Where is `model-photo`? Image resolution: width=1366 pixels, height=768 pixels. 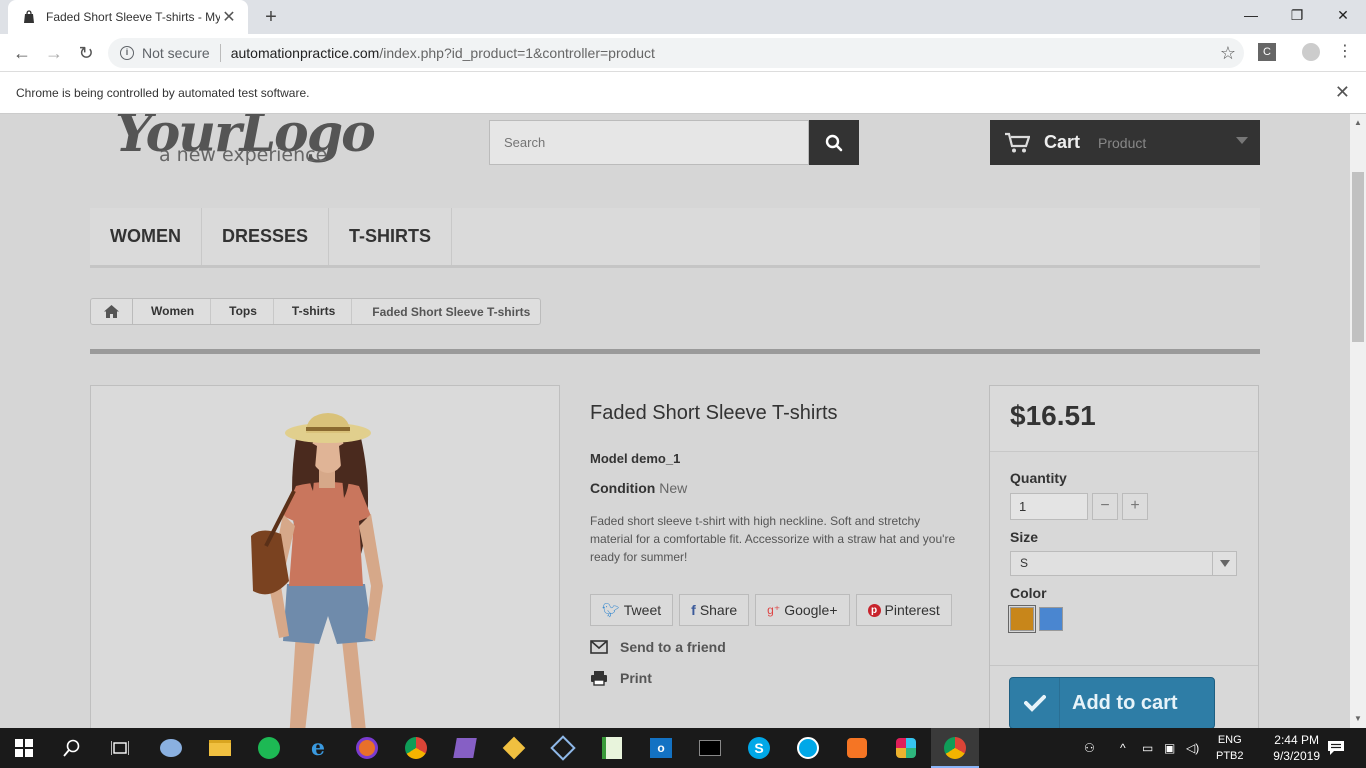
model-photo is located at coordinates (317, 570).